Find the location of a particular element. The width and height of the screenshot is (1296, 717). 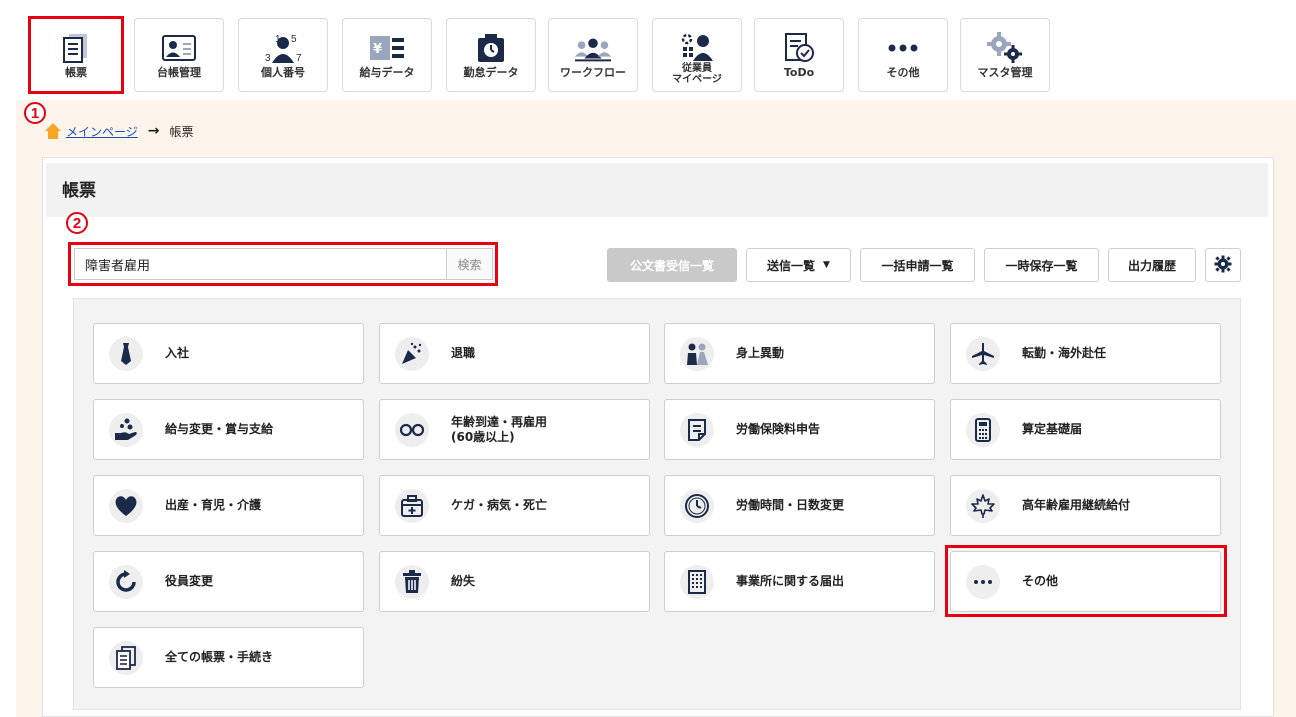

card-transfer-overseas: 転勤・海外赴任 is located at coordinates (1085, 353).